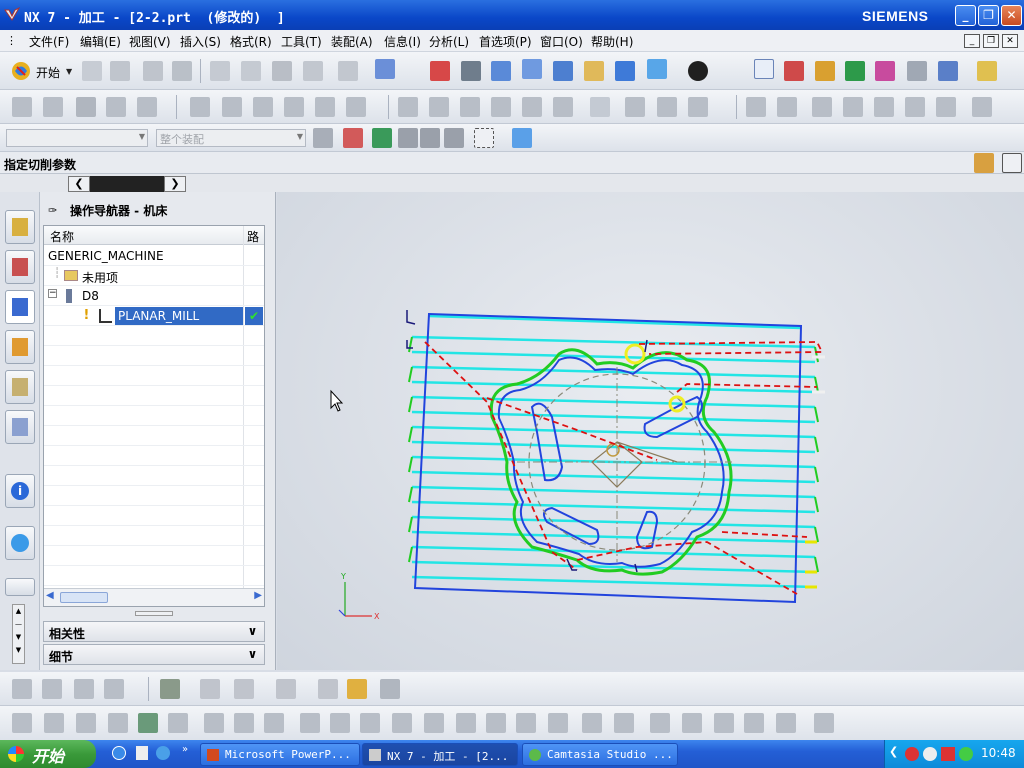  What do you see at coordinates (301, 41) in the screenshot?
I see `menu-tools: 工具(T)` at bounding box center [301, 41].